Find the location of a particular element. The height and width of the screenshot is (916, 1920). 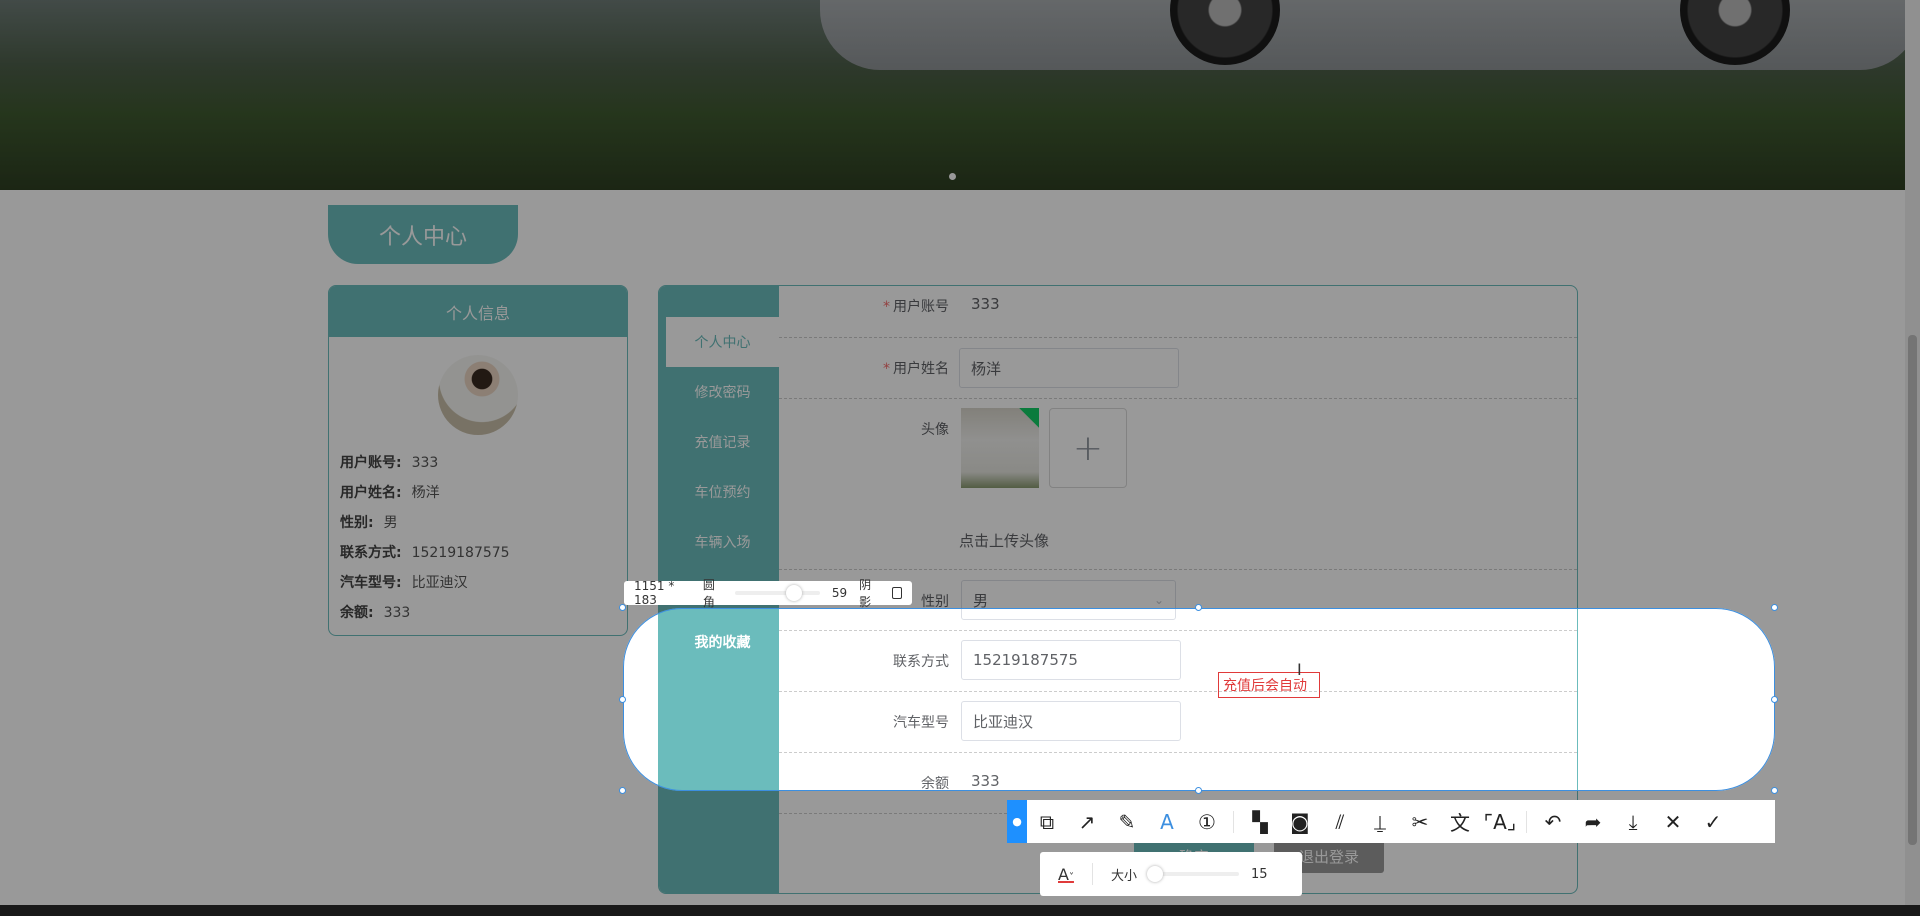

chevron-down-icon: ⌄ is located at coordinates (1158, 600).